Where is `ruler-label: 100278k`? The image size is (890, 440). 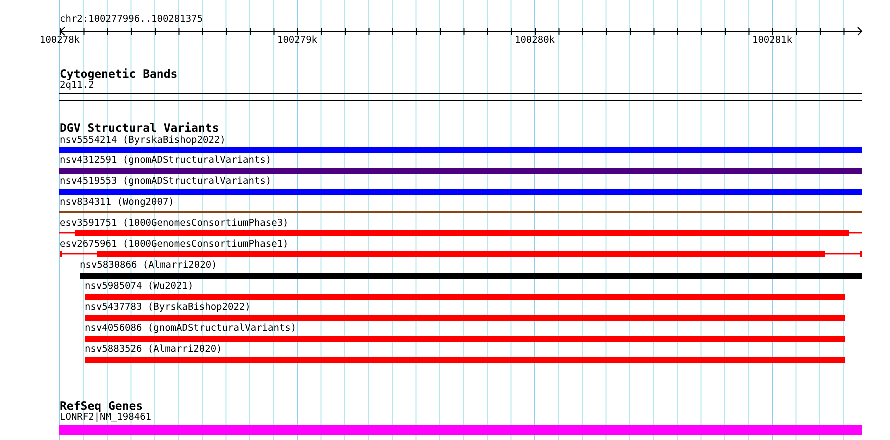
ruler-label: 100278k is located at coordinates (60, 40).